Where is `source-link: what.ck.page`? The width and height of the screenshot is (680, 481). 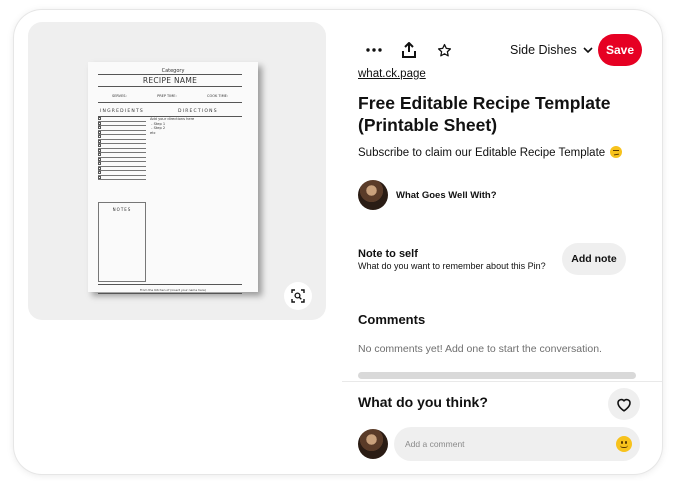
source-link: what.ck.page is located at coordinates (503, 74).